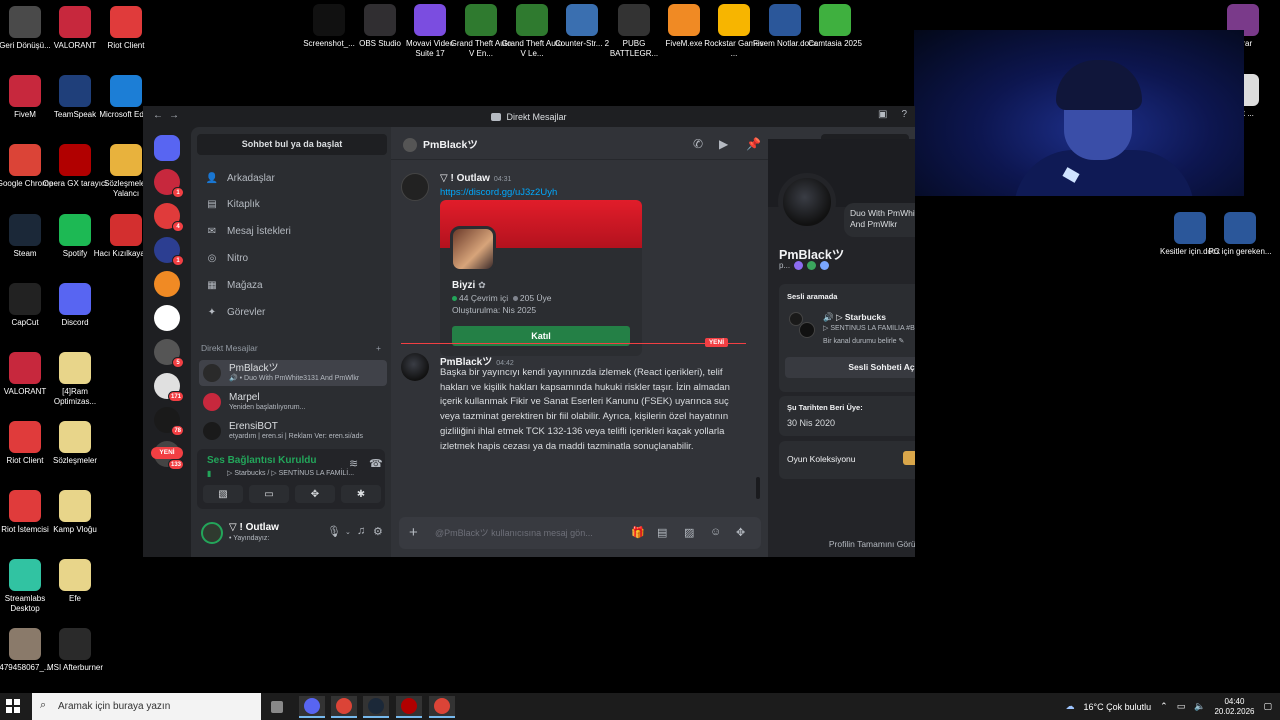 Image resolution: width=1280 pixels, height=720 pixels. I want to click on server-button: 4, so click(169, 217).